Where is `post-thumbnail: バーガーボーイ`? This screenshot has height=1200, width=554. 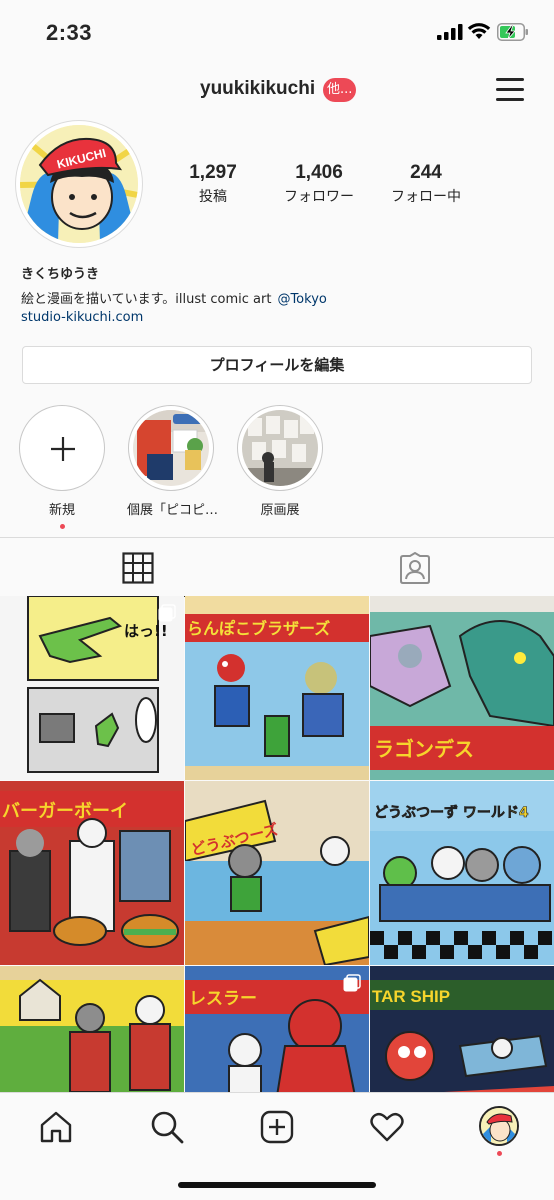
post-thumbnail: バーガーボーイ is located at coordinates (92, 873).